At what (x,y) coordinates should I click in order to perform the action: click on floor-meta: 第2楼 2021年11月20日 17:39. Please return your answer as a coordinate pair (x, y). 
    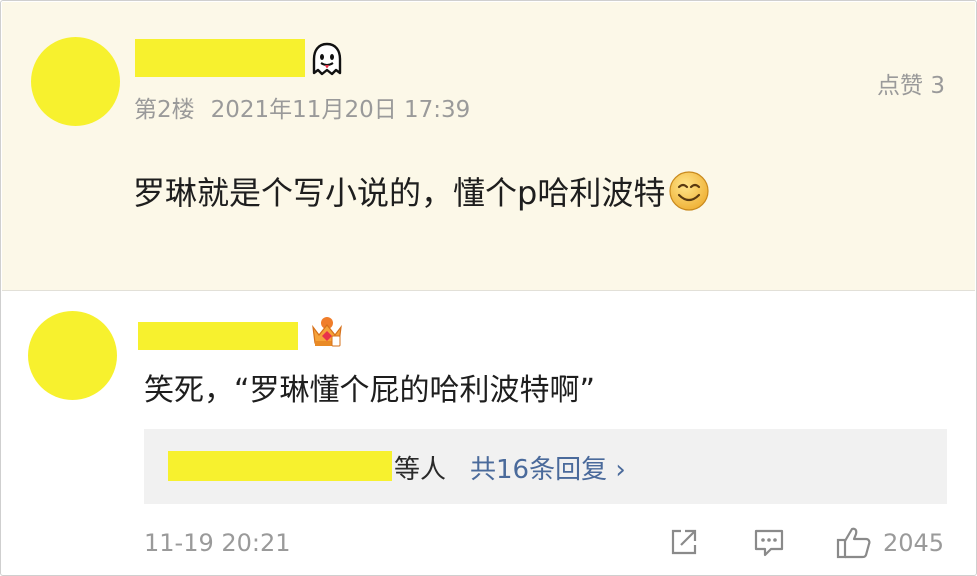
    Looking at the image, I should click on (302, 107).